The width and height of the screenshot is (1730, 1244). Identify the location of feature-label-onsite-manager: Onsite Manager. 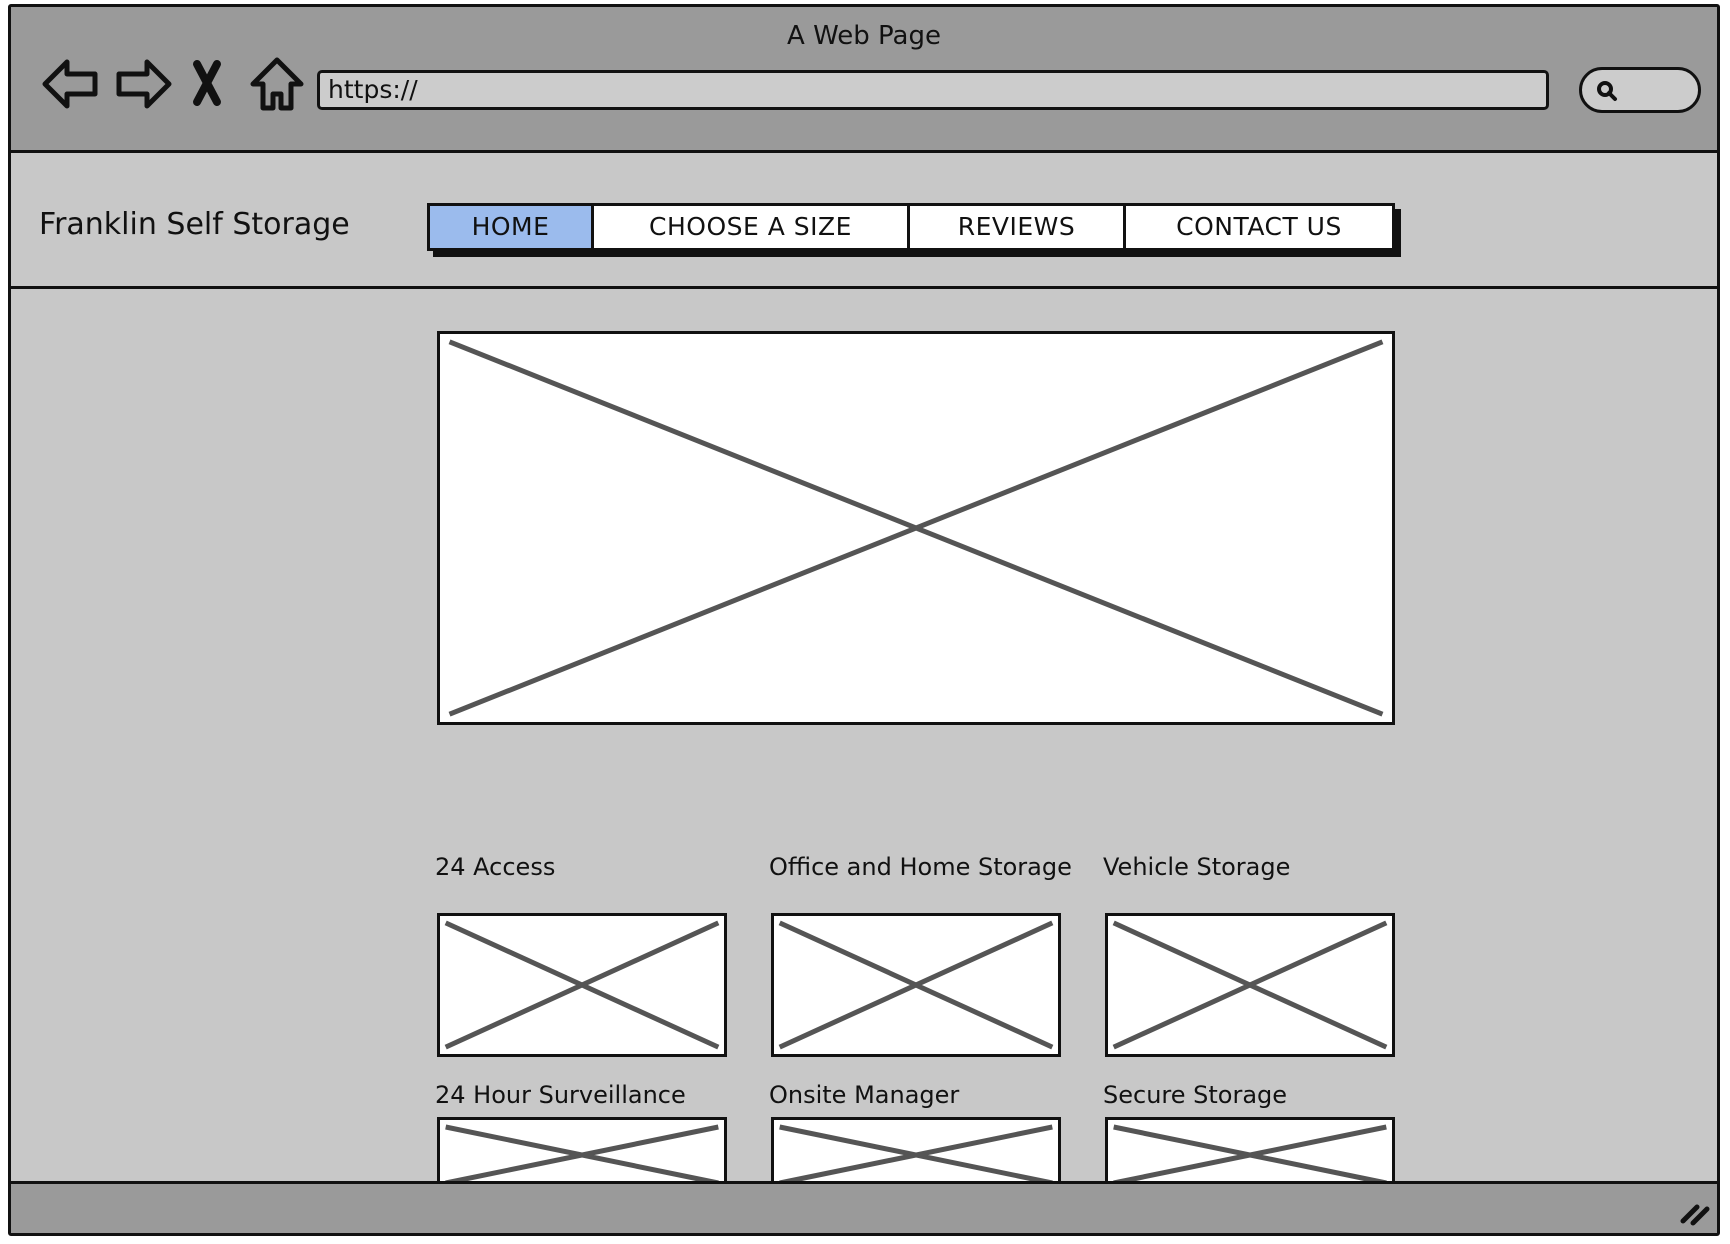
(864, 1095).